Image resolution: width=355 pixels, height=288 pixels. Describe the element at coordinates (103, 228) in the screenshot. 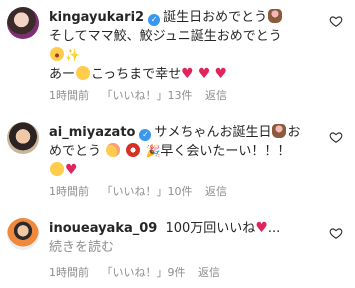

I see `username: inoueayaka_09` at that location.